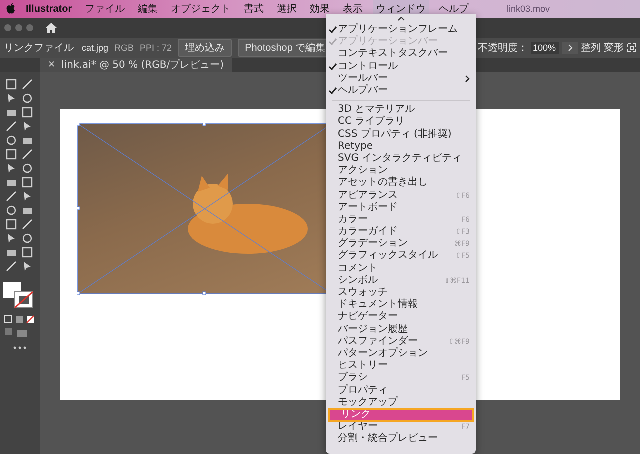 The image size is (640, 454). Describe the element at coordinates (401, 414) in the screenshot. I see `menu-item: リンク` at that location.